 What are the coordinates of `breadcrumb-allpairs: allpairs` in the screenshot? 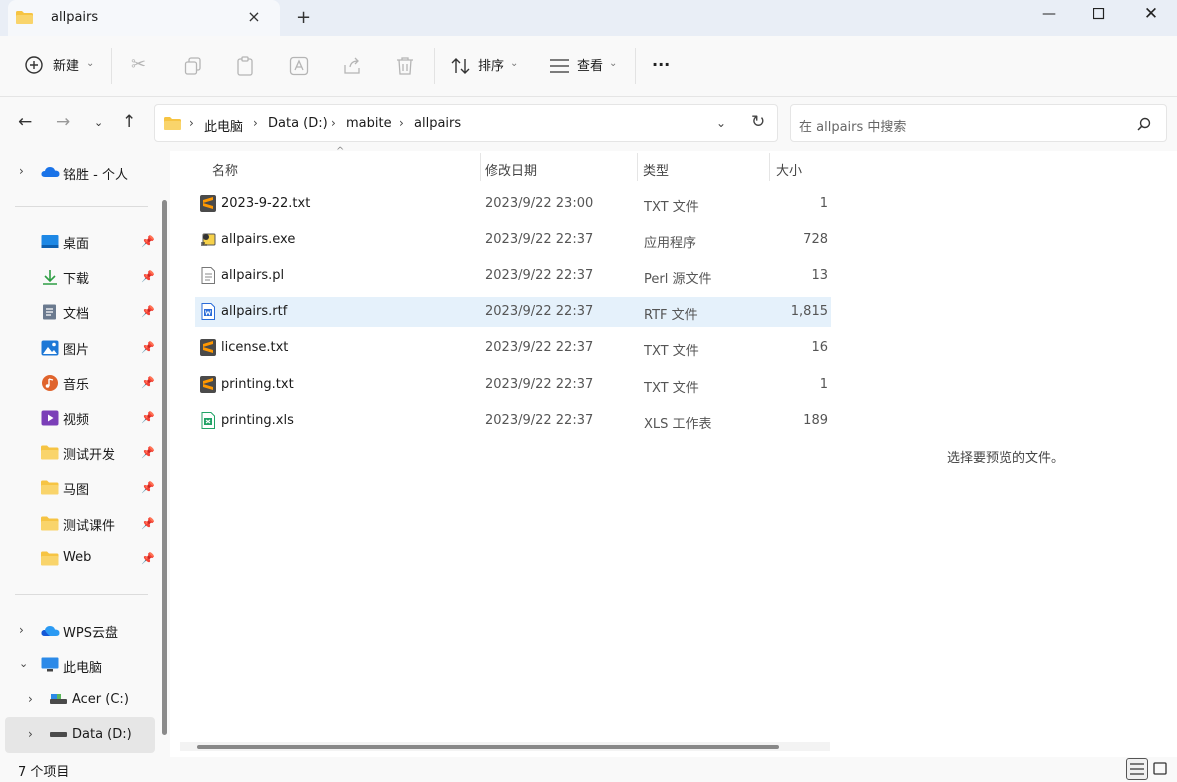 It's located at (437, 123).